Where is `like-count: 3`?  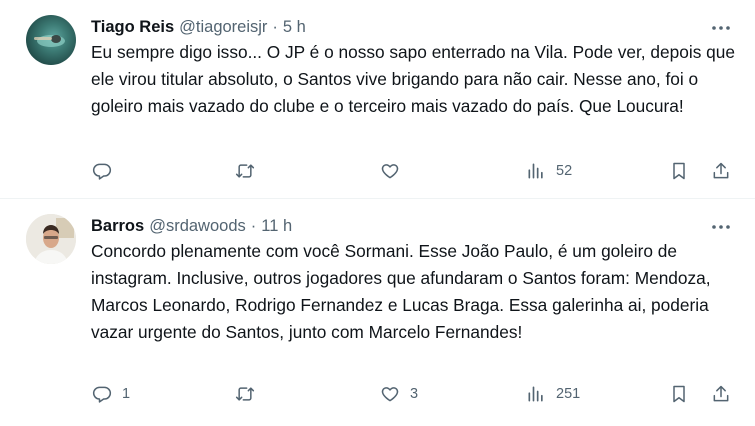
like-count: 3 is located at coordinates (414, 394).